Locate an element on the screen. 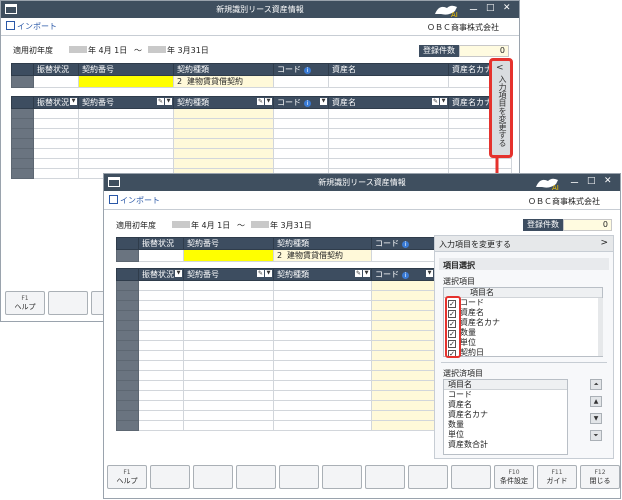 This screenshot has width=622, height=500. list-item: 資産名カナ is located at coordinates (505, 415).